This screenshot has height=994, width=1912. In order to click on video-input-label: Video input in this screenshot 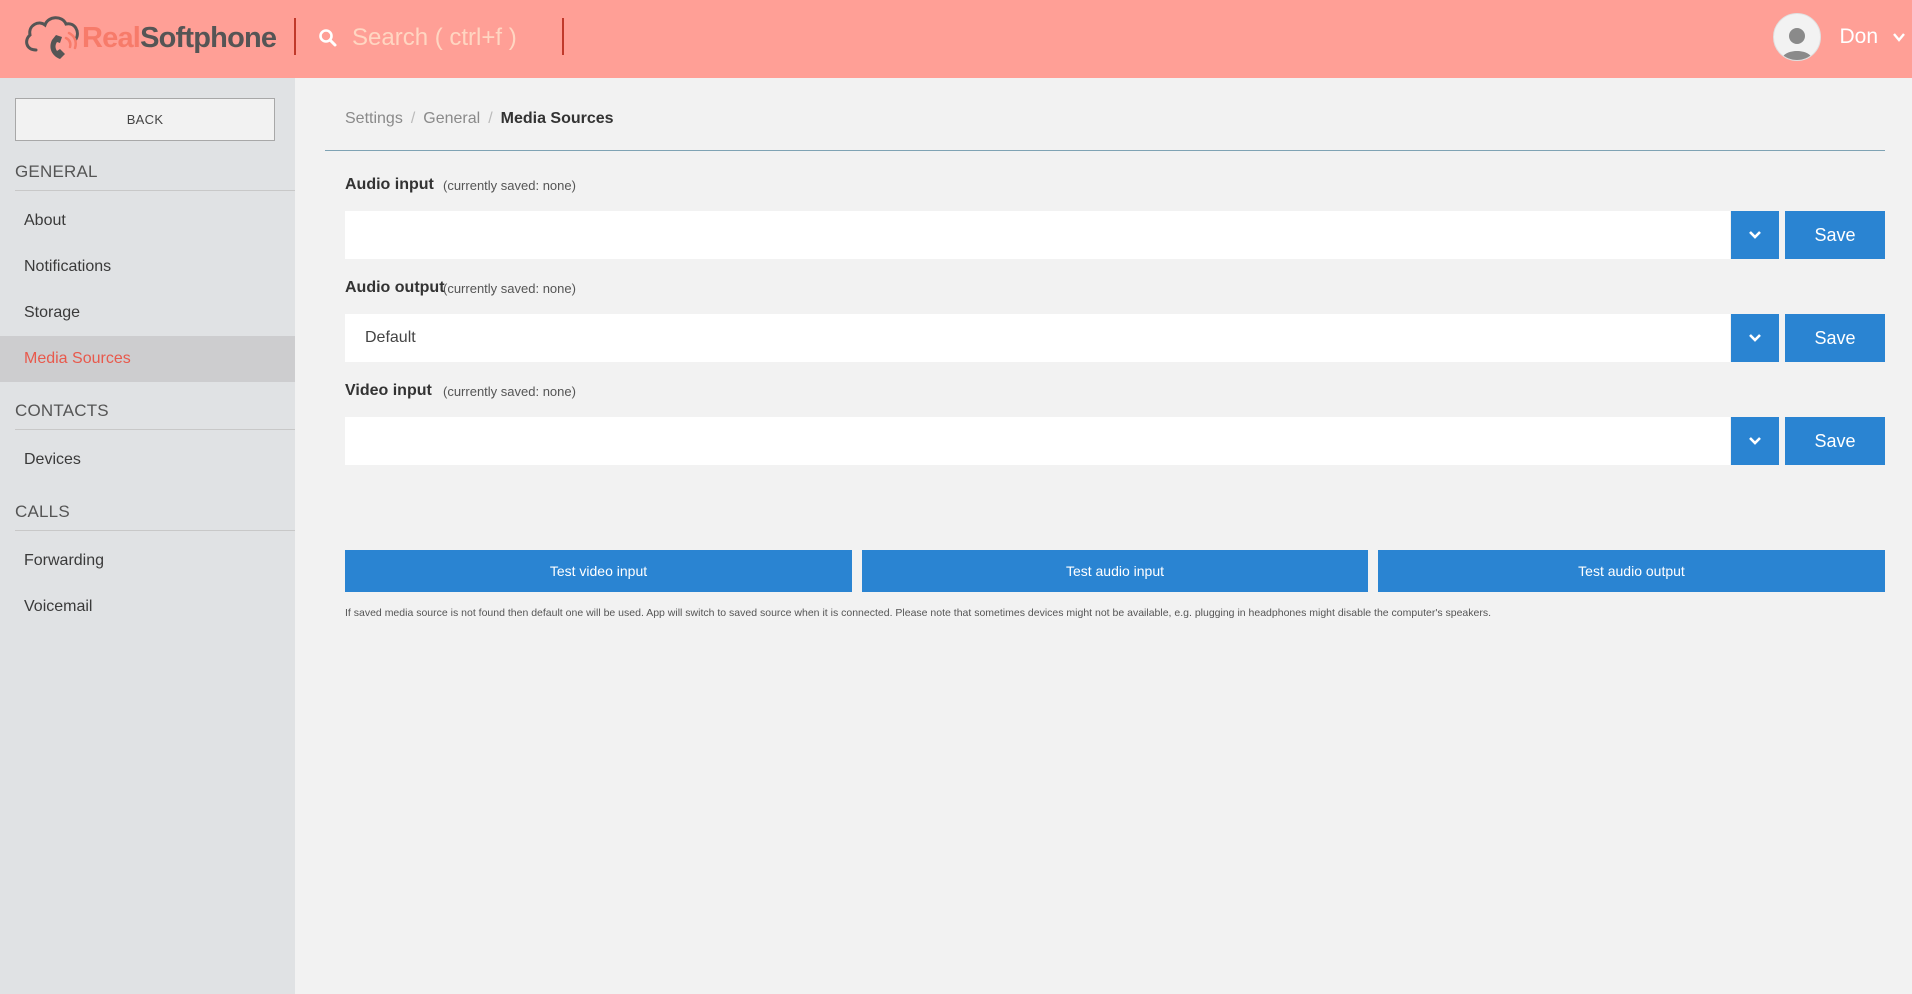, I will do `click(388, 390)`.